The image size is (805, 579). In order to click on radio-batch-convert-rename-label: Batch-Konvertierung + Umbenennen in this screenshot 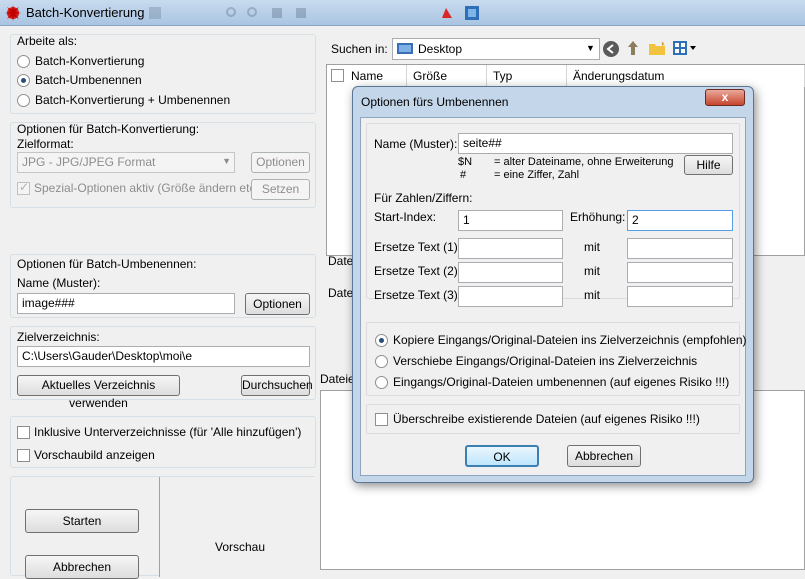, I will do `click(132, 100)`.